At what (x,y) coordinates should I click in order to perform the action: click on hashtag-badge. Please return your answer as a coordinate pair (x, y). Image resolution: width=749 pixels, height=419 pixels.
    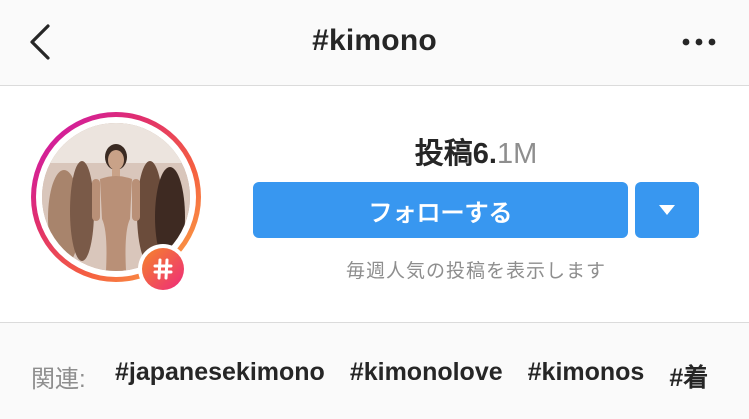
    Looking at the image, I should click on (163, 269).